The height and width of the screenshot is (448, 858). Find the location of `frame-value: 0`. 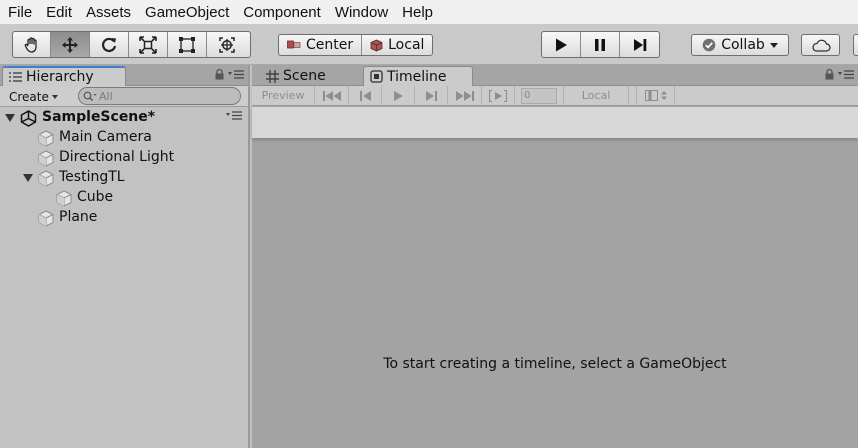

frame-value: 0 is located at coordinates (527, 95).